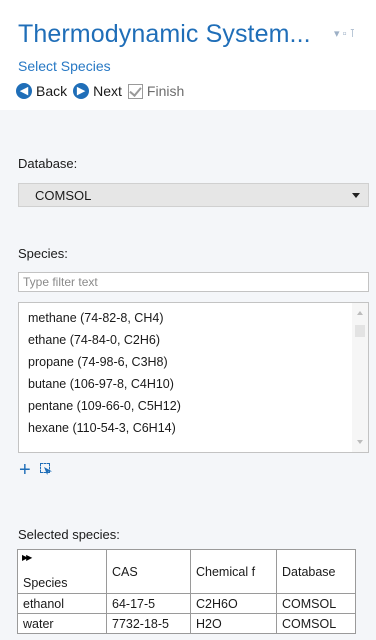 The image size is (376, 640). I want to click on list-item: hexane (110-54-3, C6H14), so click(102, 428).